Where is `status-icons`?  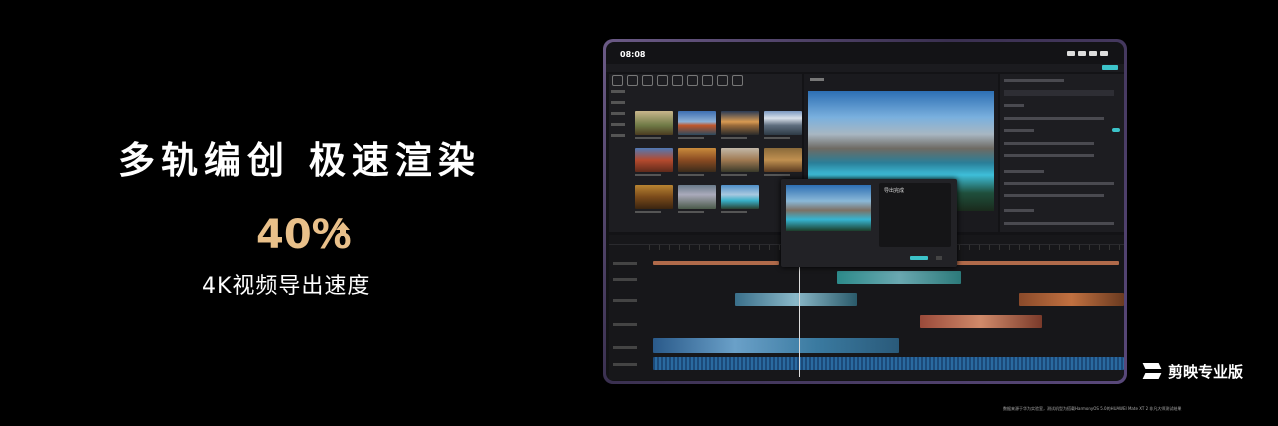
status-icons is located at coordinates (1087, 53).